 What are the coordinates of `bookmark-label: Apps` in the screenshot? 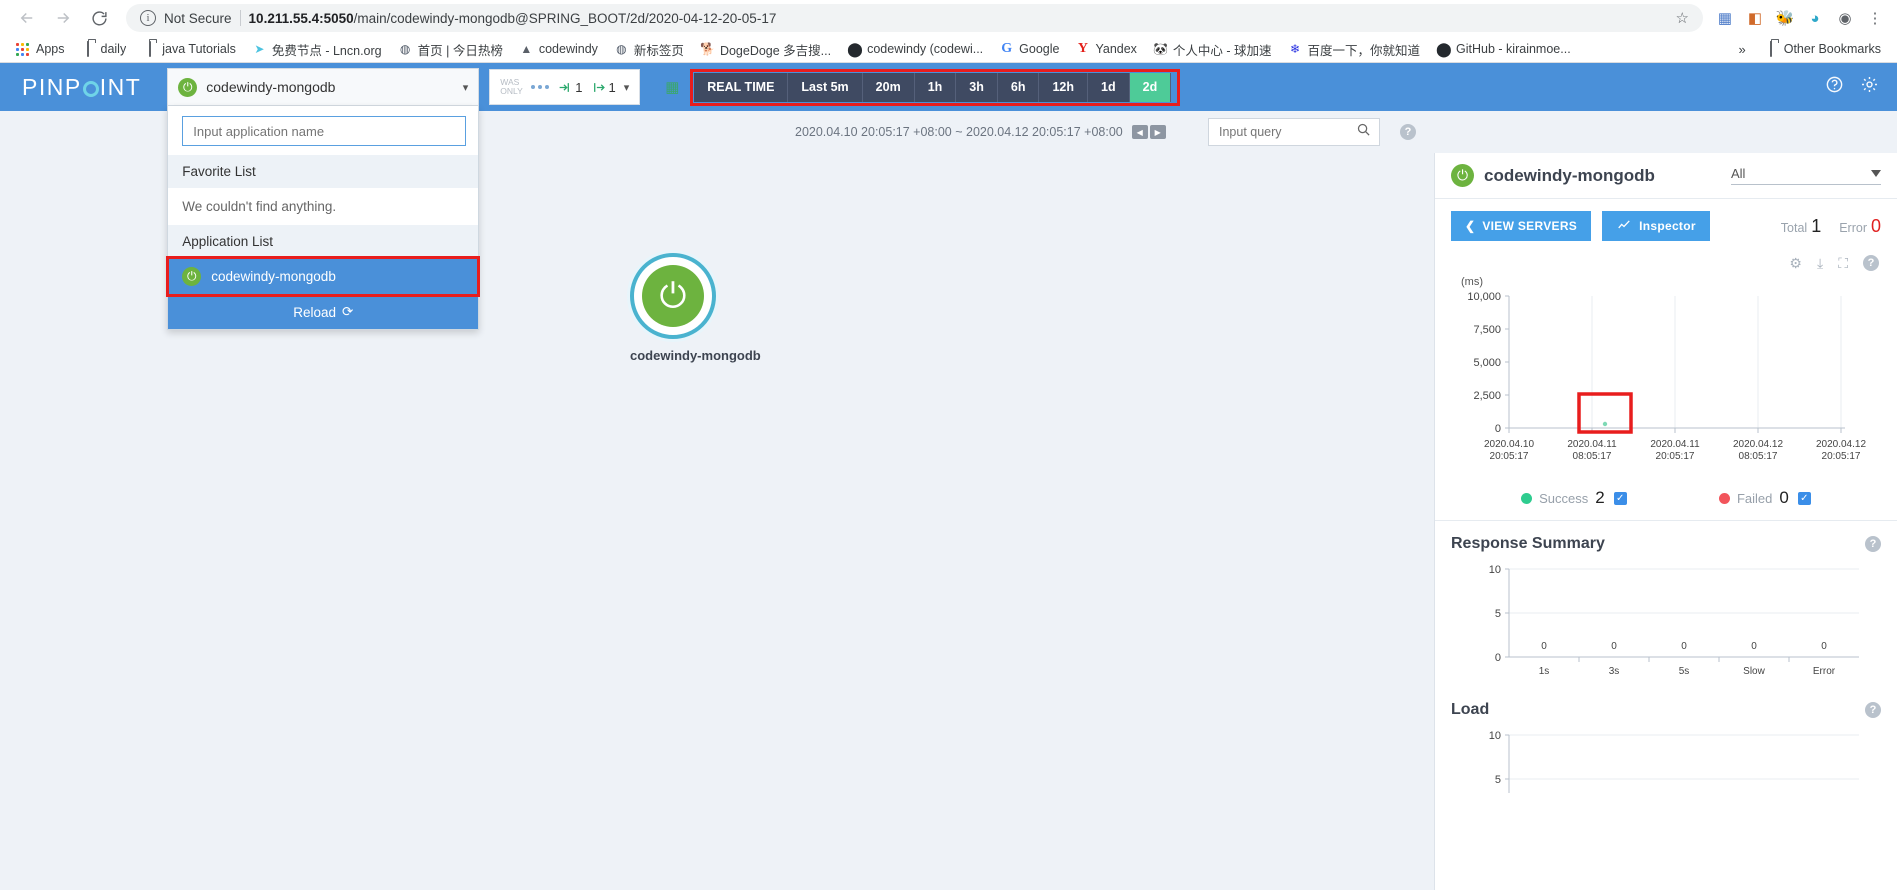 It's located at (50, 49).